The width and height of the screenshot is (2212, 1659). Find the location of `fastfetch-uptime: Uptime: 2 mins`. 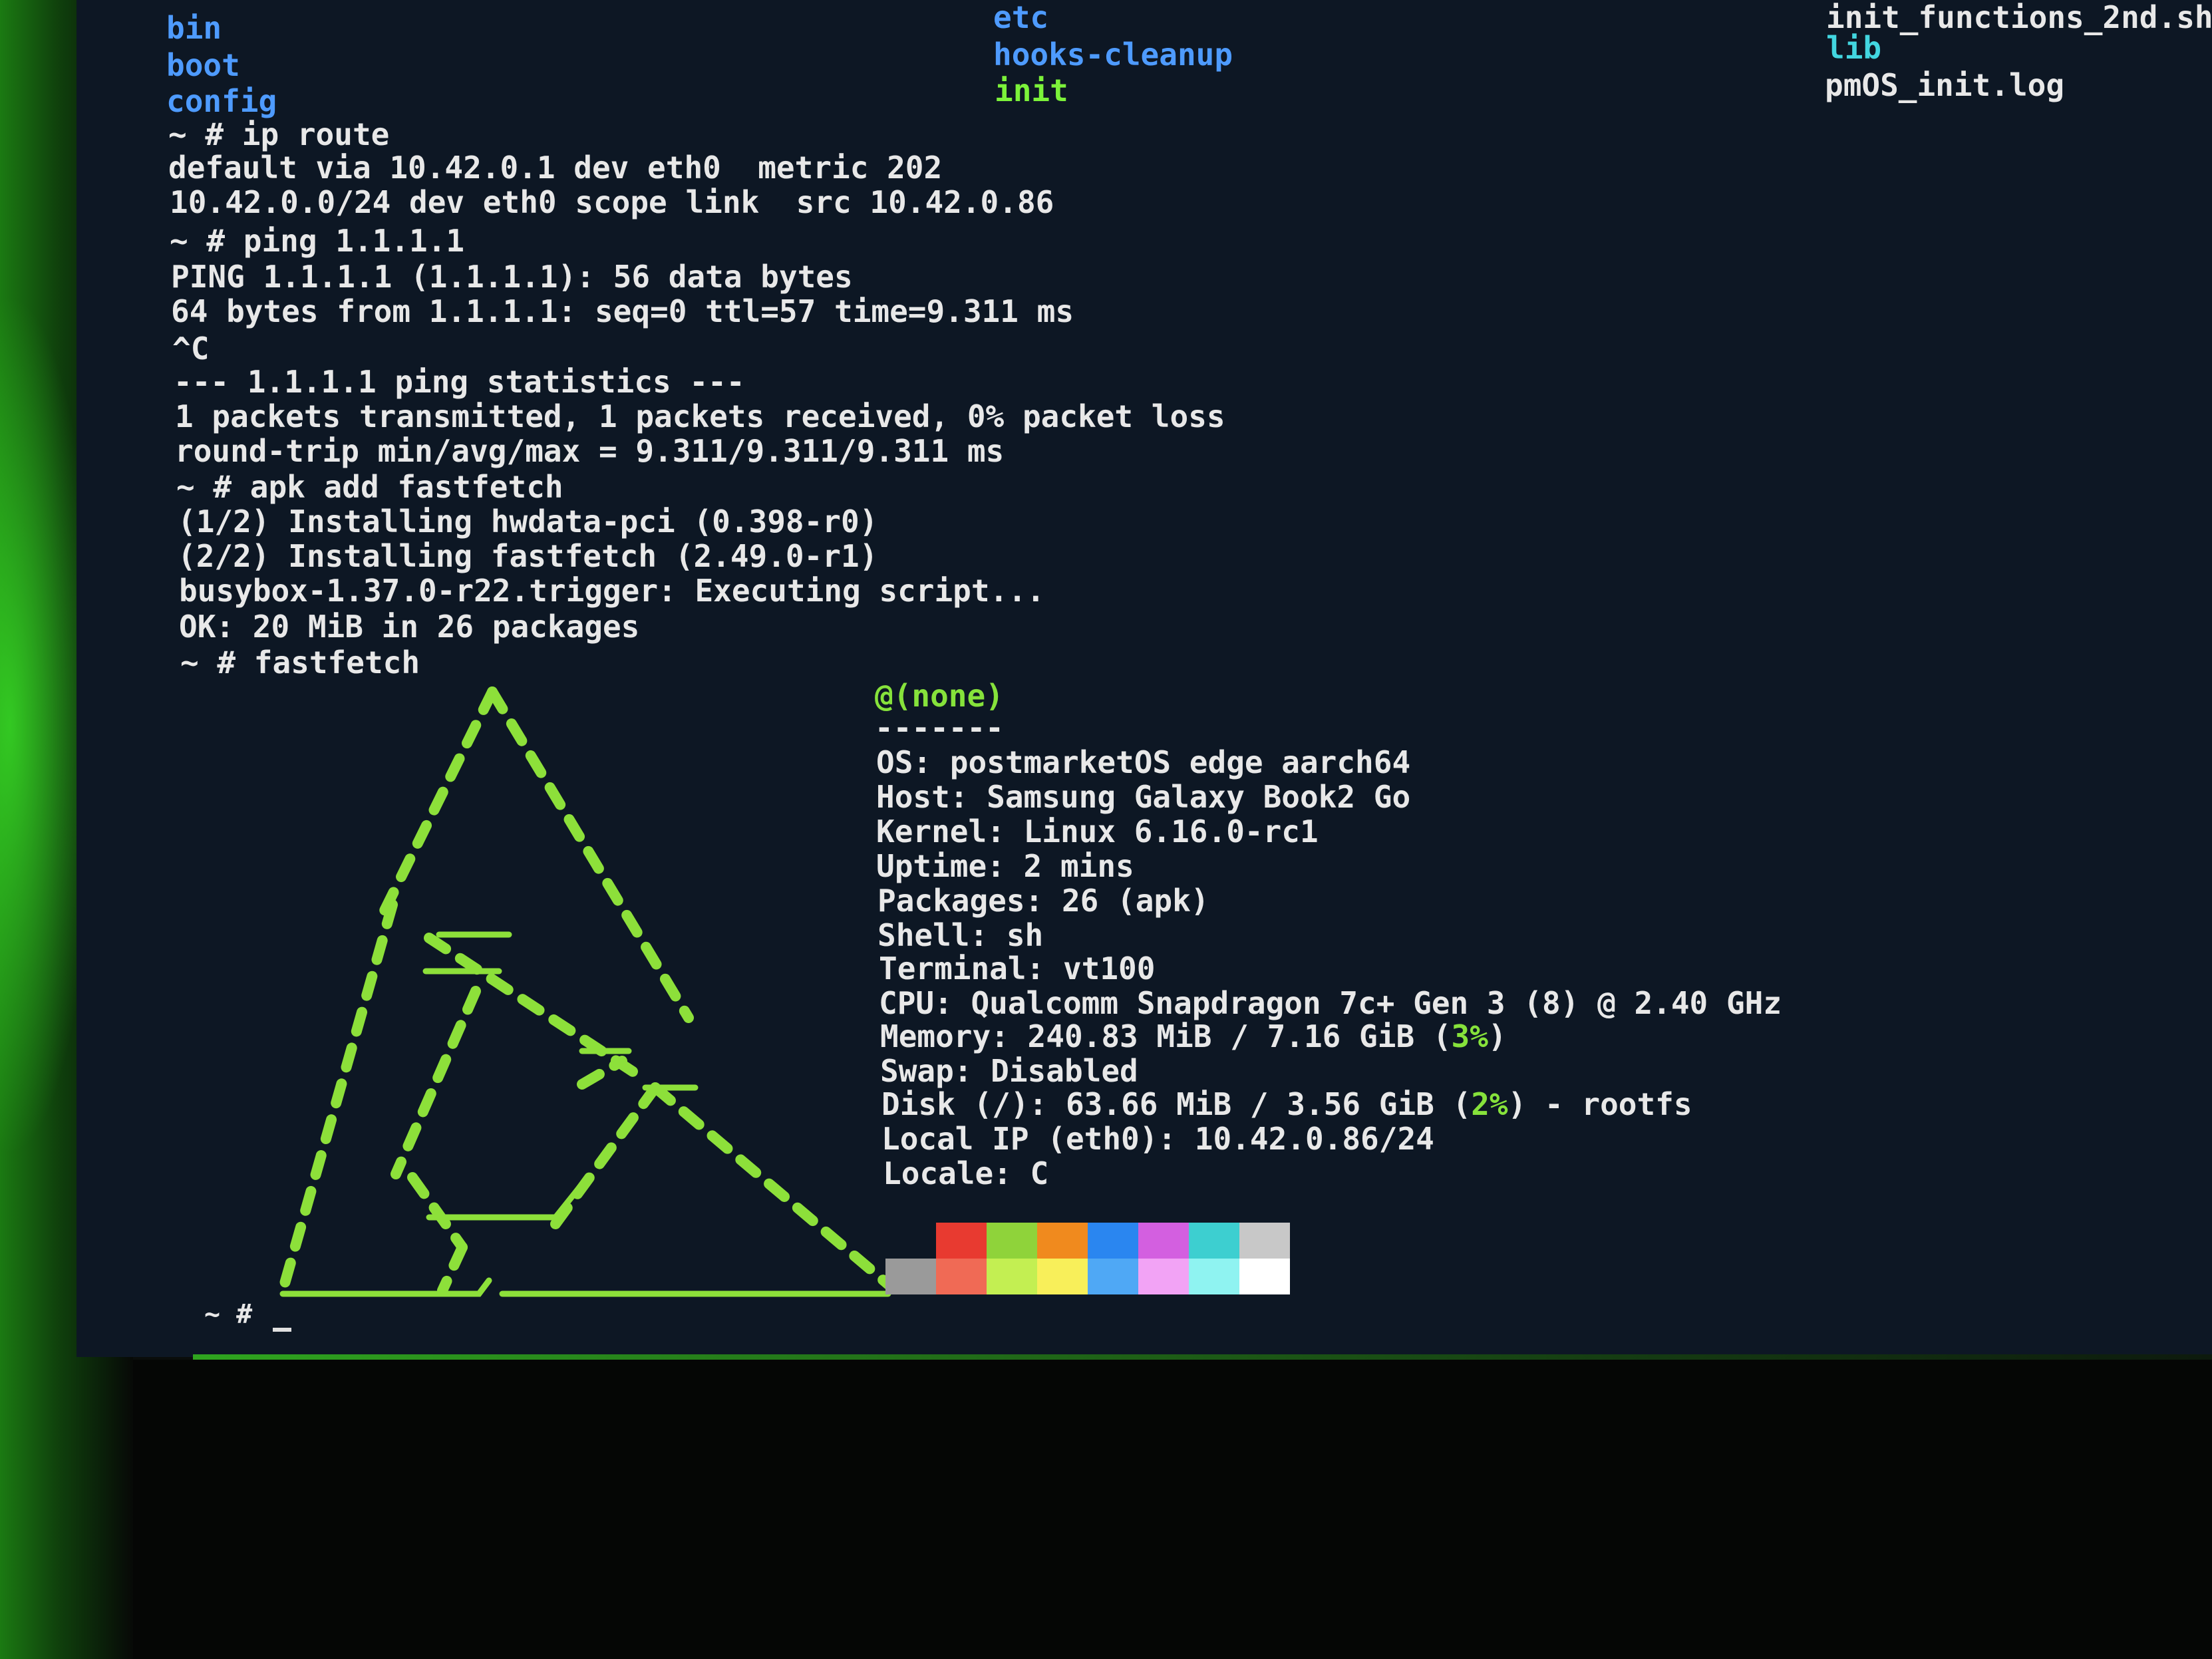

fastfetch-uptime: Uptime: 2 mins is located at coordinates (1005, 866).